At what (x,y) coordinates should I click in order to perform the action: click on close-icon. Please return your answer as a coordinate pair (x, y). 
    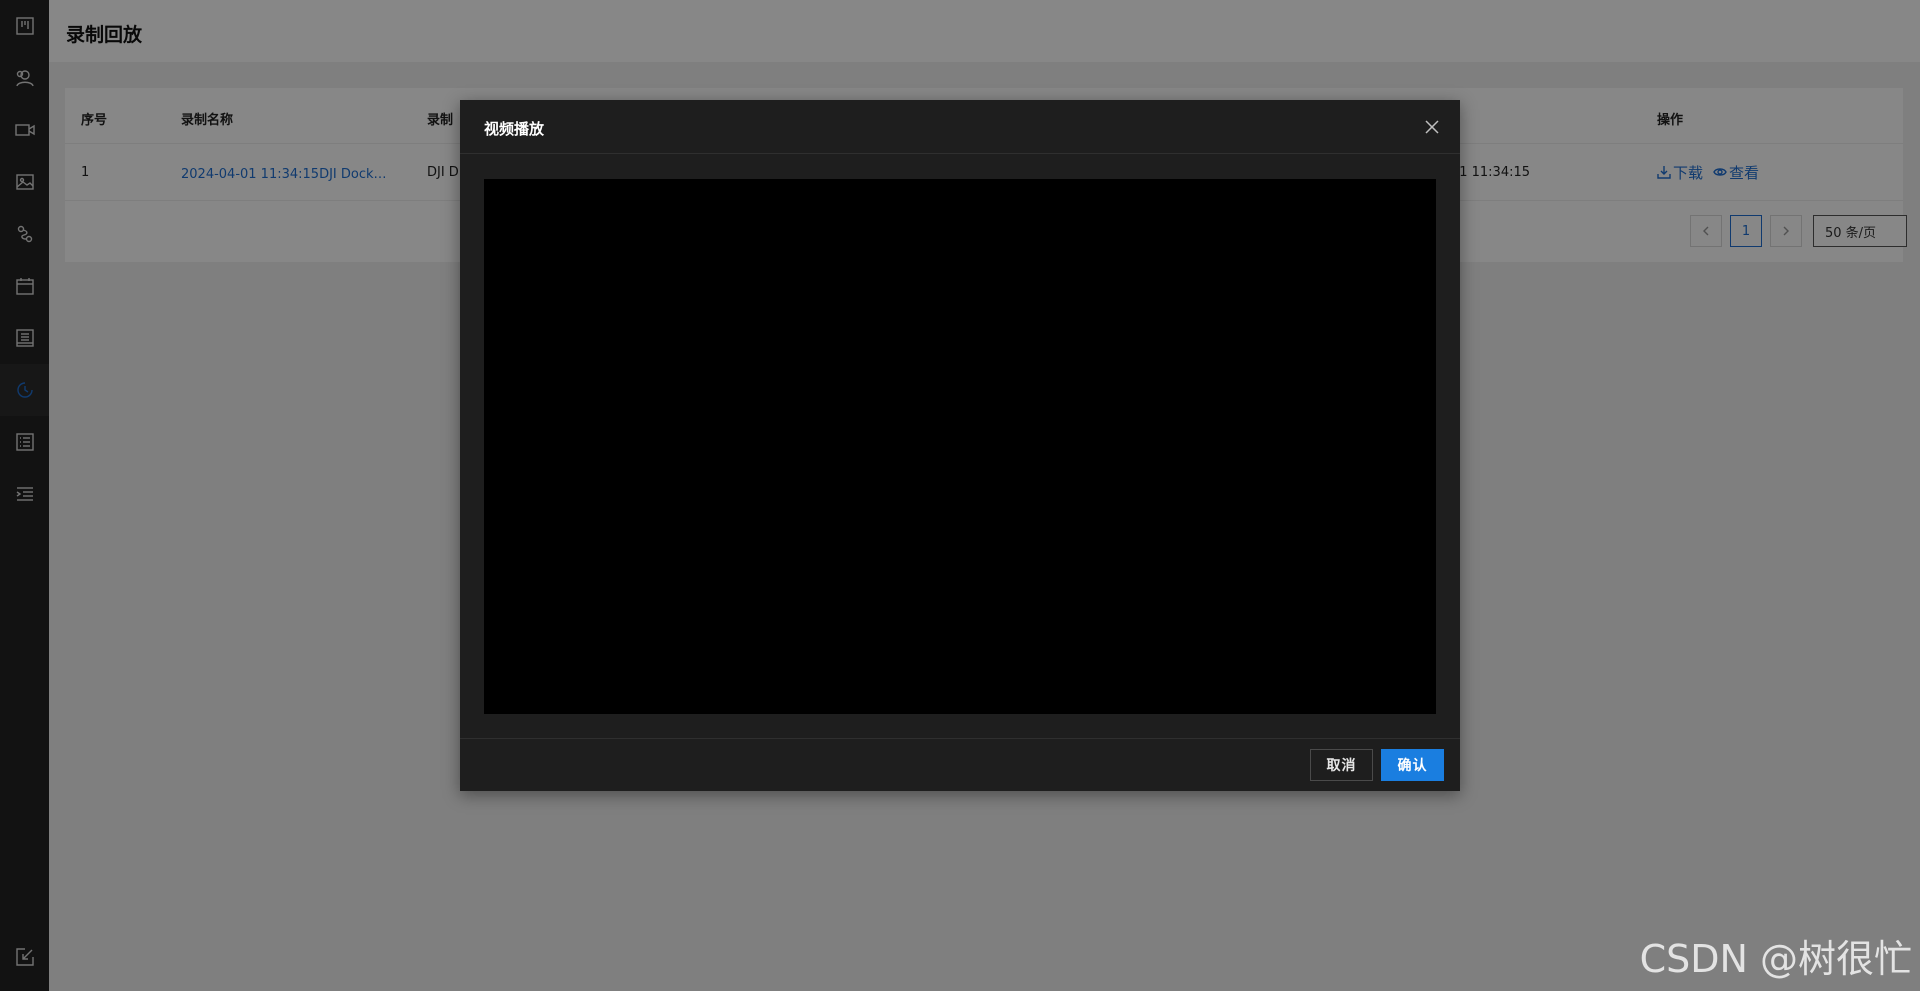
    Looking at the image, I should click on (1432, 127).